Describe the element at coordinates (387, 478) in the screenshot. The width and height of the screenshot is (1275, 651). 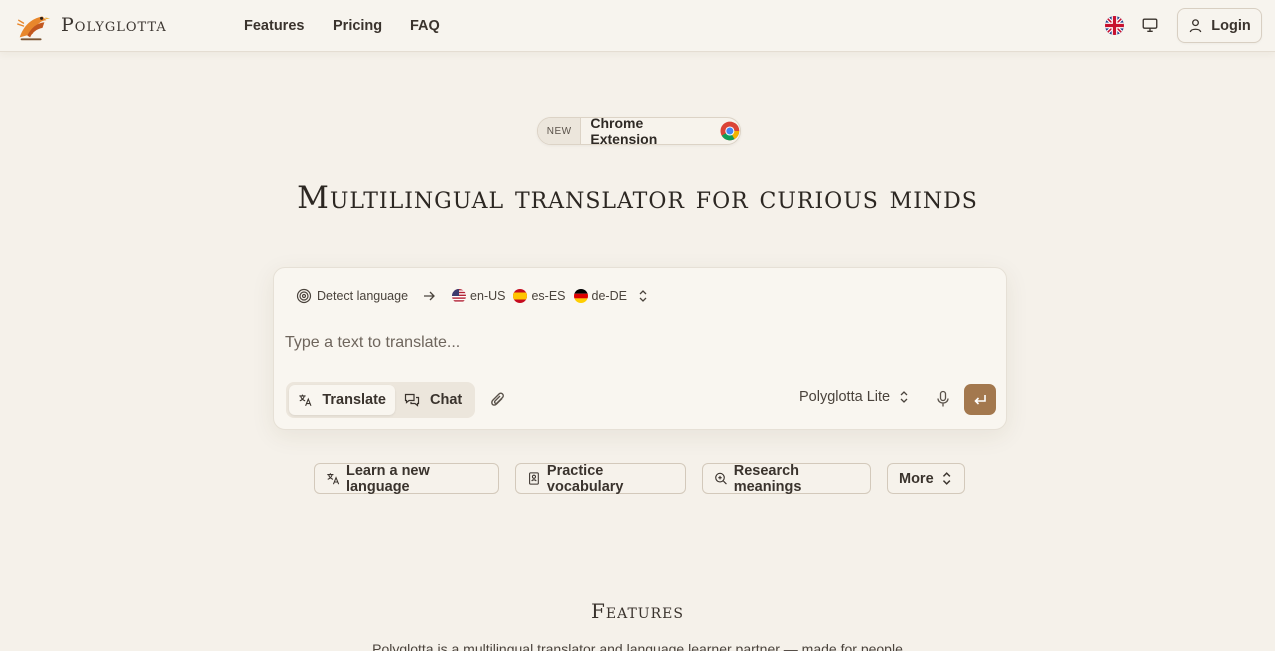
I see `learn-language-label: Learn a new language` at that location.